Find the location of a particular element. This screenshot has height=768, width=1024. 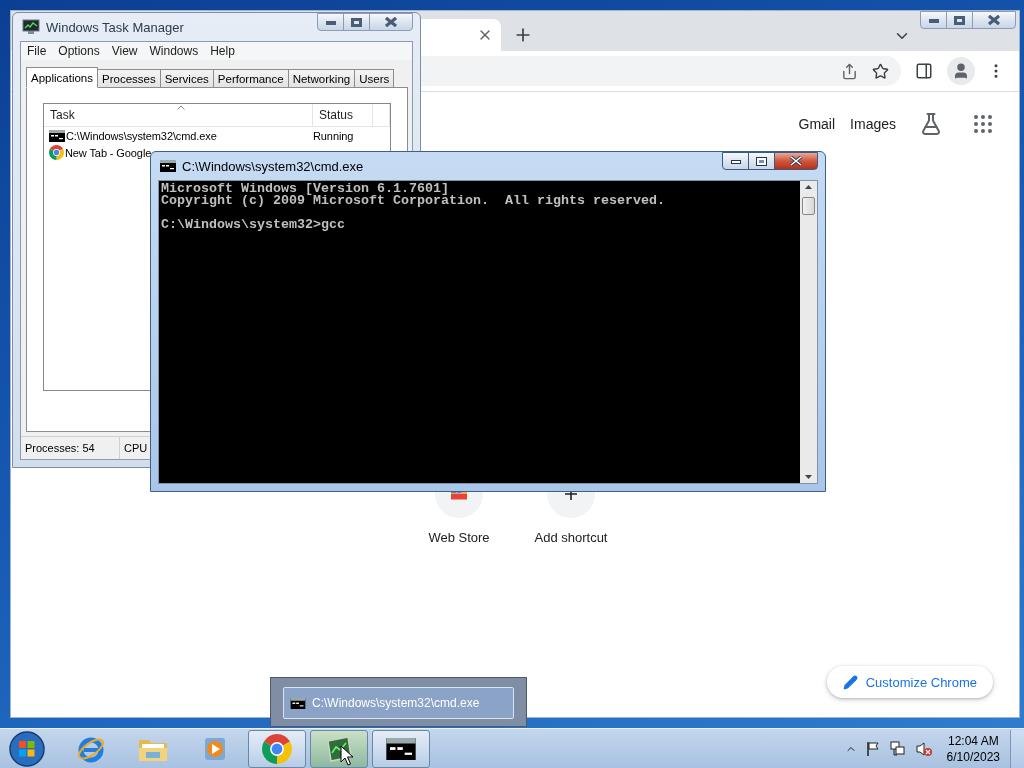

clock-time: 12:04 AM is located at coordinates (973, 741).